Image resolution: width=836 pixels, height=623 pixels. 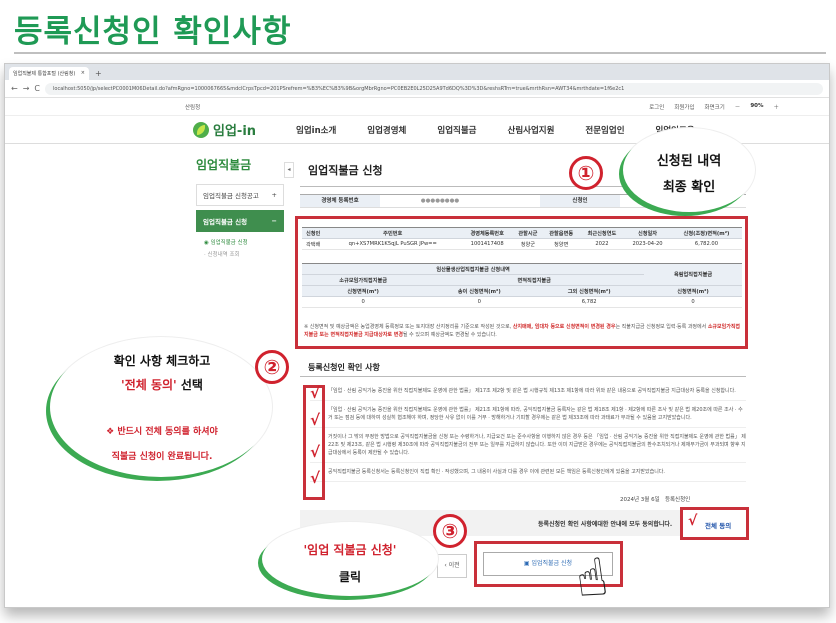 What do you see at coordinates (552, 563) in the screenshot?
I see `apply-label: 임업직불금 신청` at bounding box center [552, 563].